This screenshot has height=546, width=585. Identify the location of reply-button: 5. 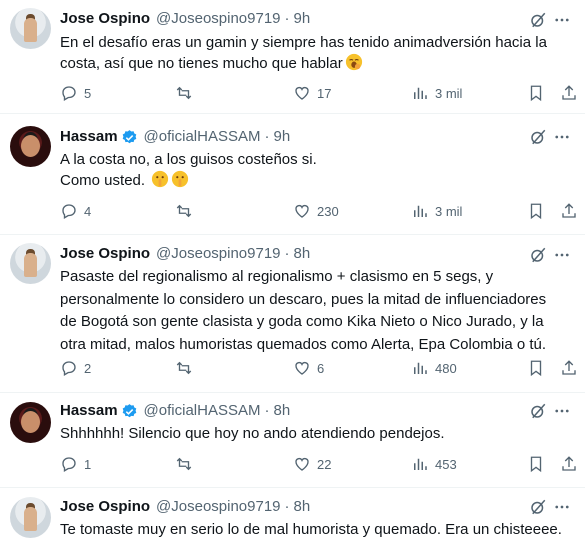
(75, 93).